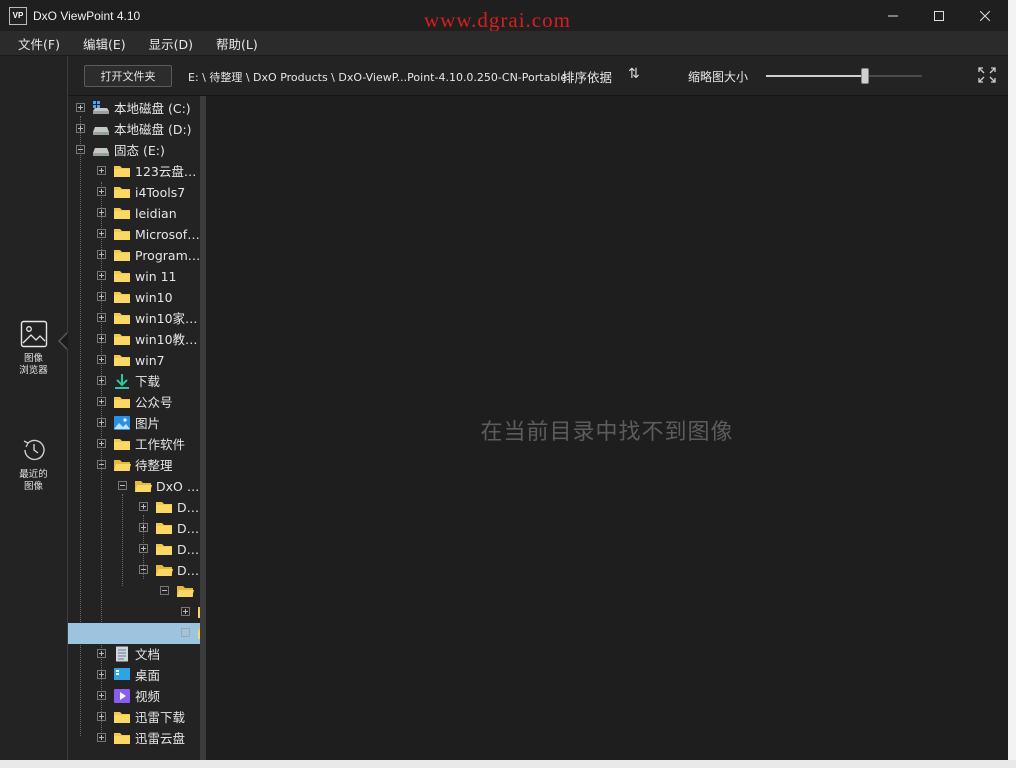  I want to click on tree-item: 桌面, so click(134, 675).